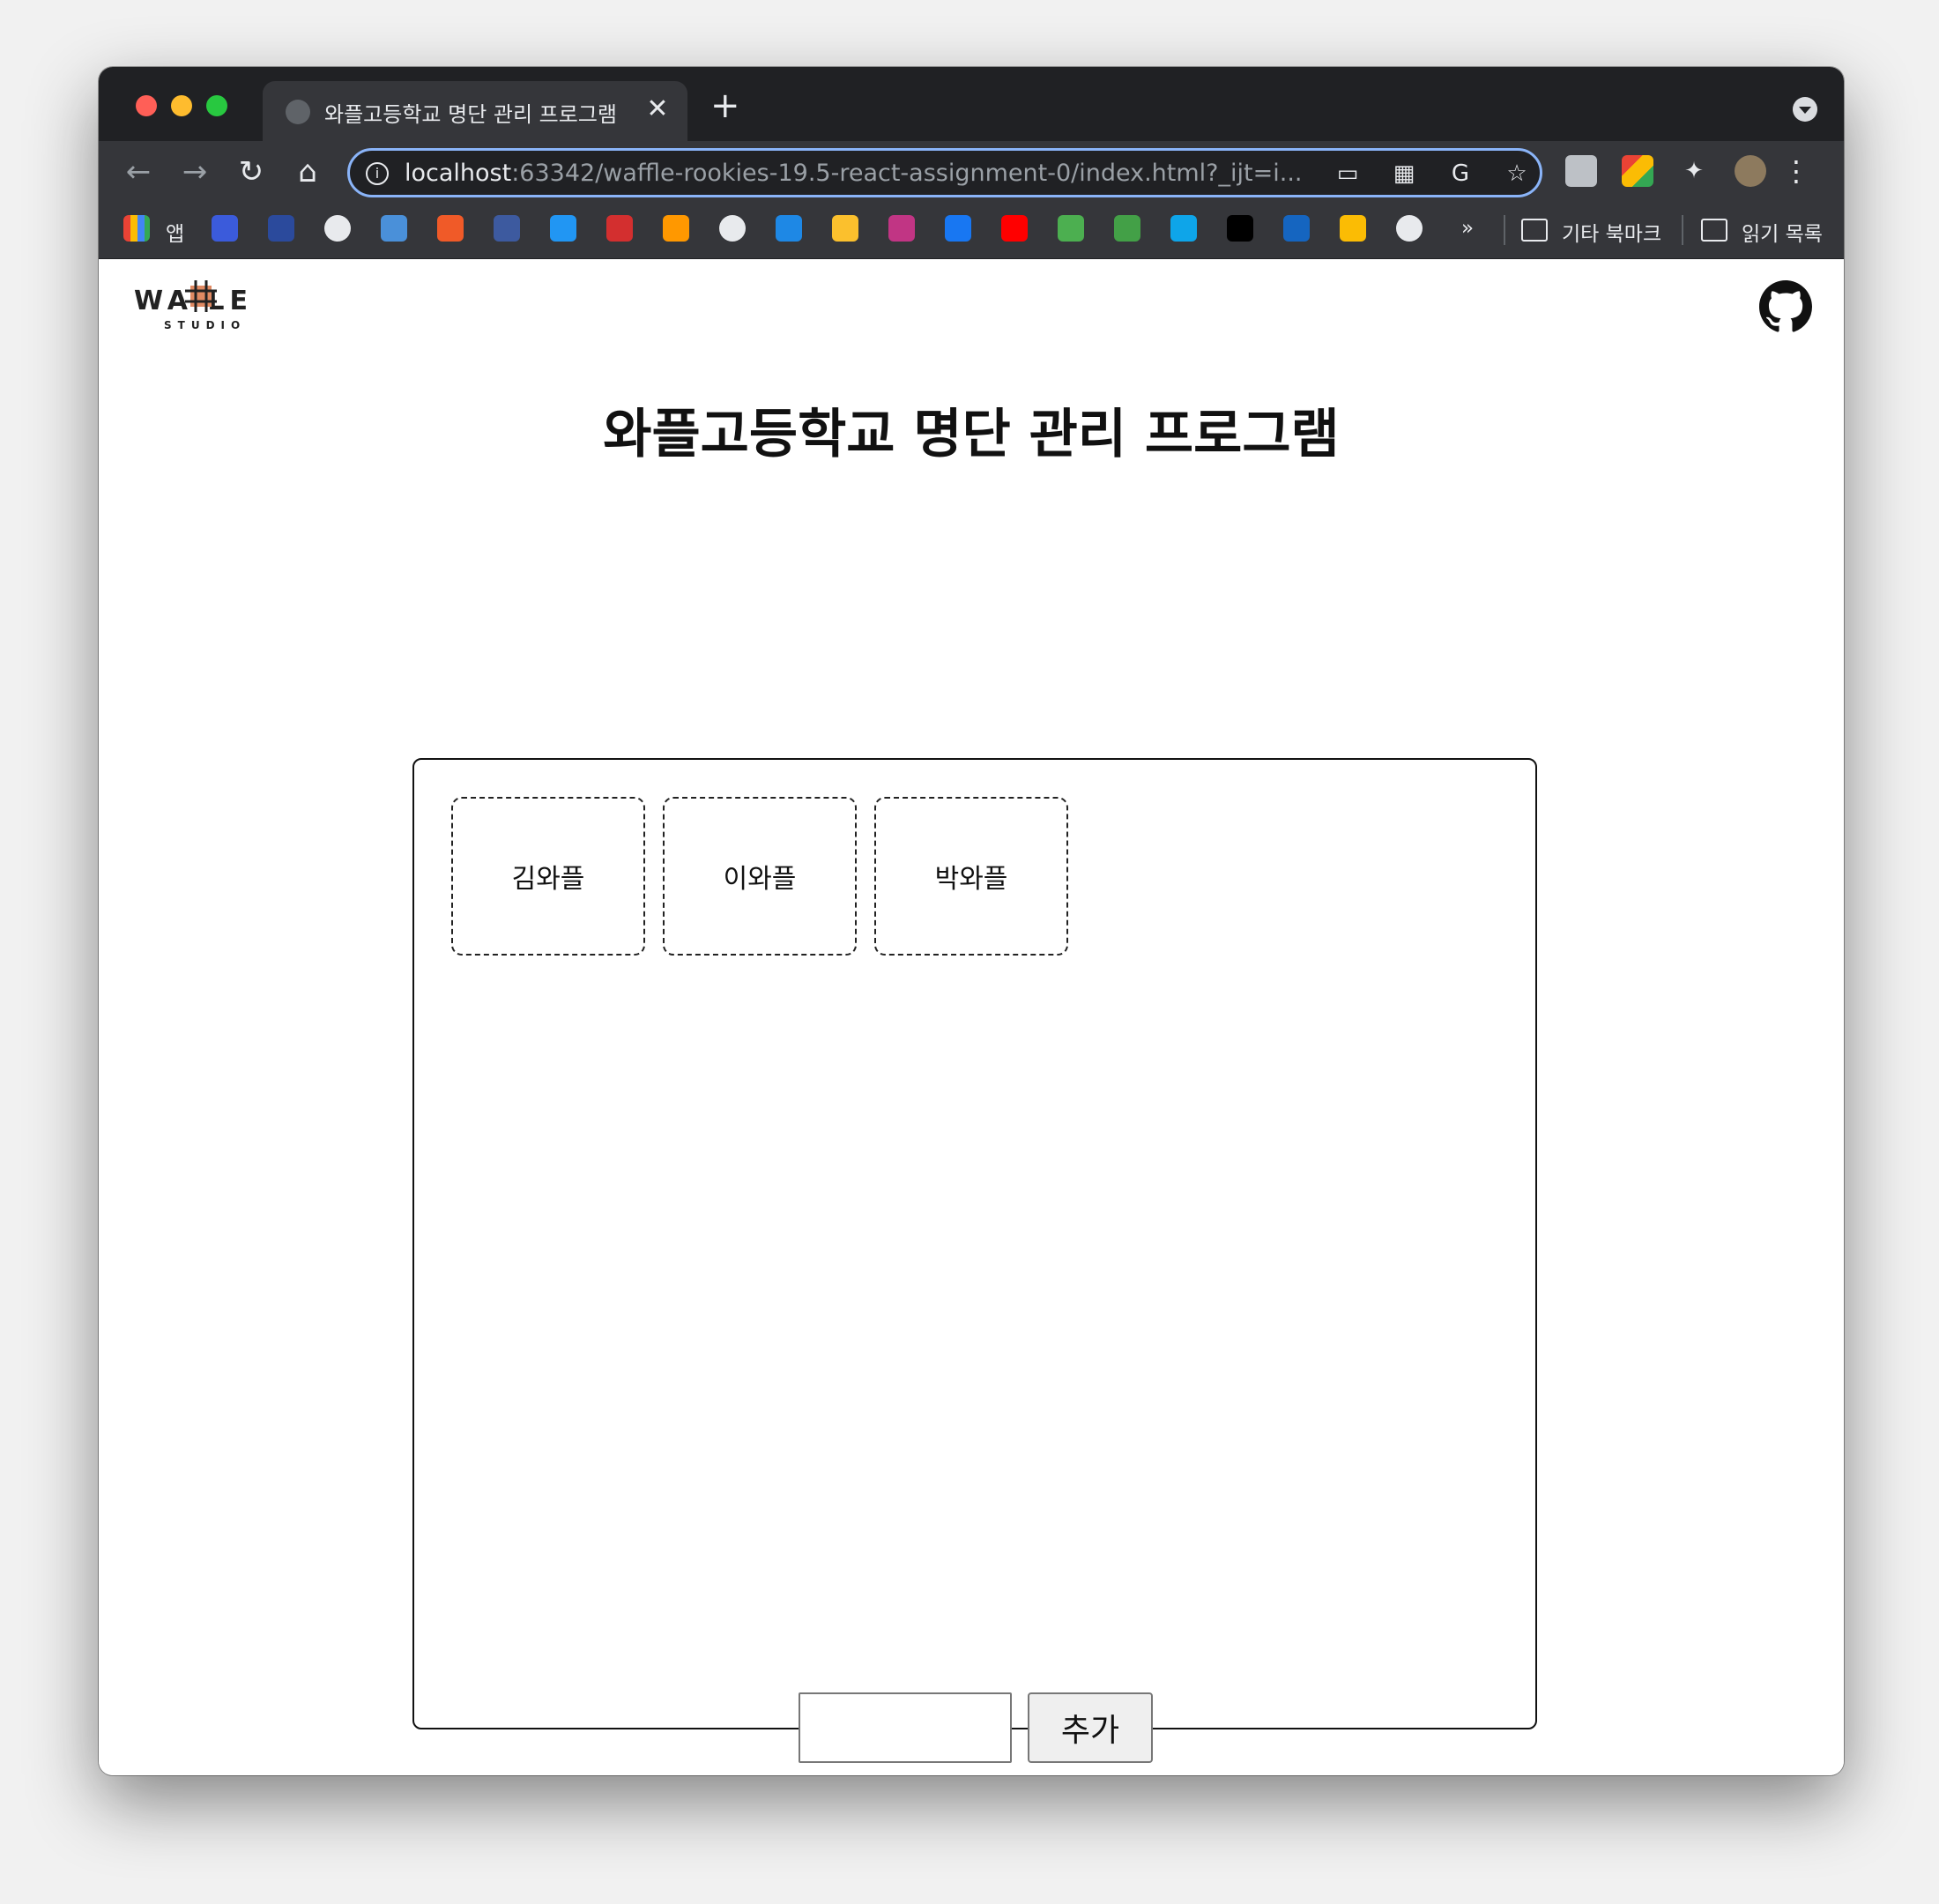 Image resolution: width=1939 pixels, height=1904 pixels. Describe the element at coordinates (251, 172) in the screenshot. I see `reload-button: ↻` at that location.